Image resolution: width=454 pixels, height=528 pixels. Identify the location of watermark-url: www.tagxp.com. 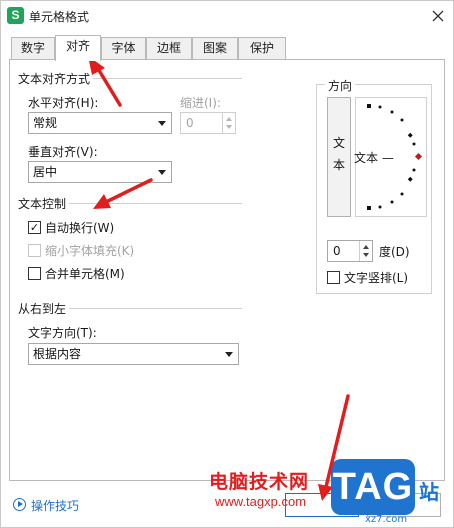
(261, 501).